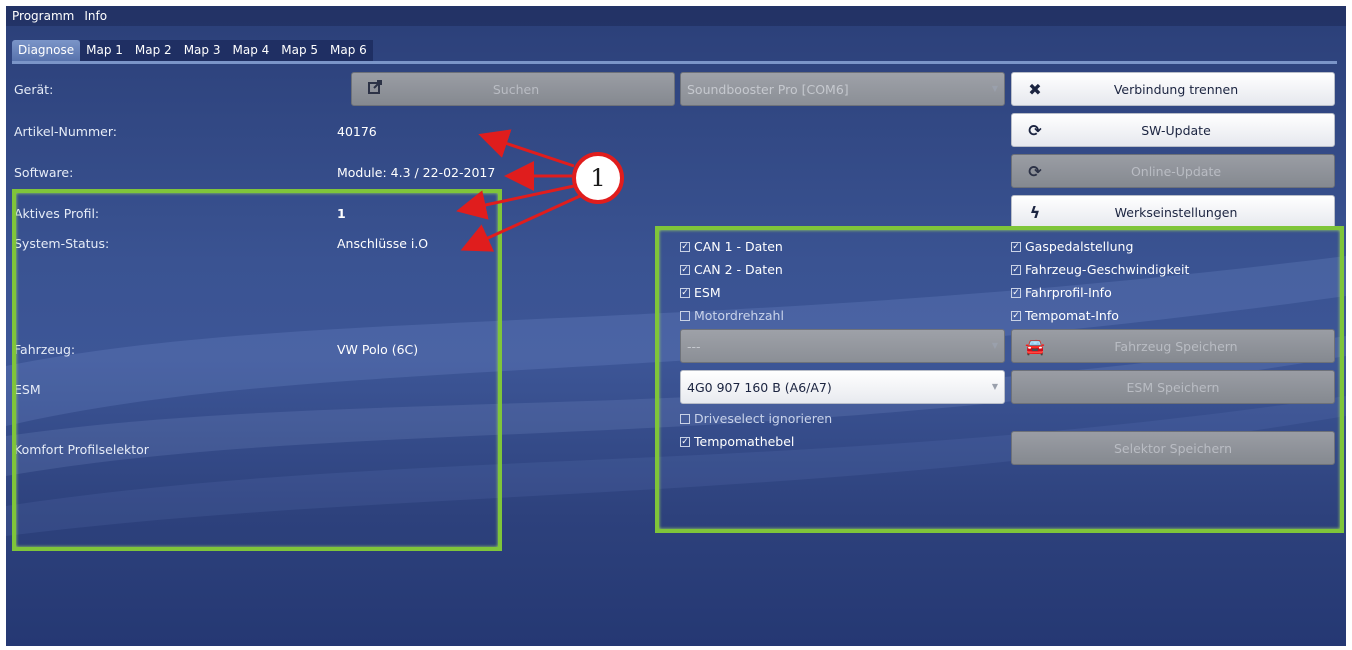 Image resolution: width=1352 pixels, height=650 pixels. I want to click on save-vehicle-button: 🚘 Fahrzeug Speichern, so click(1173, 346).